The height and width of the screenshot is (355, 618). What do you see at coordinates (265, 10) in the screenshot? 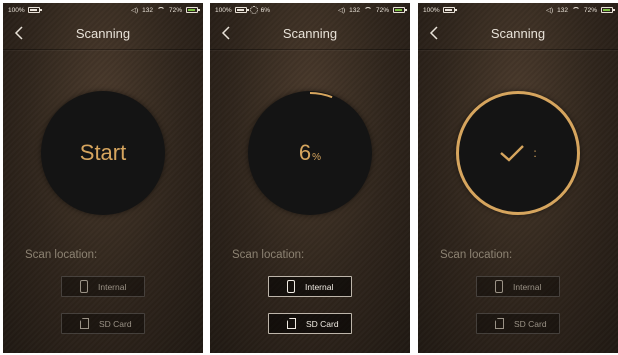
I see `status-indicator: 6%` at bounding box center [265, 10].